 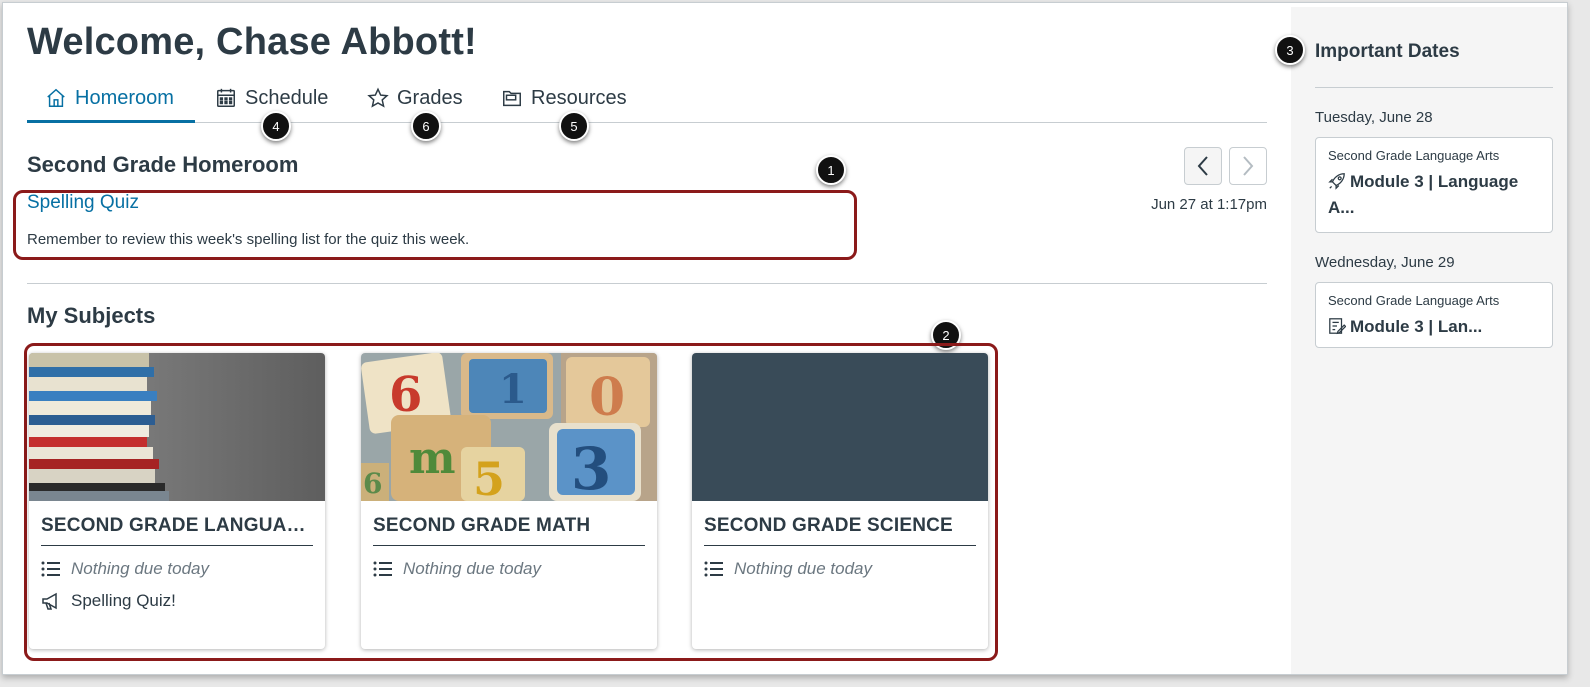 I want to click on subject-card-announcement-text: Spelling Quiz!, so click(x=123, y=600).